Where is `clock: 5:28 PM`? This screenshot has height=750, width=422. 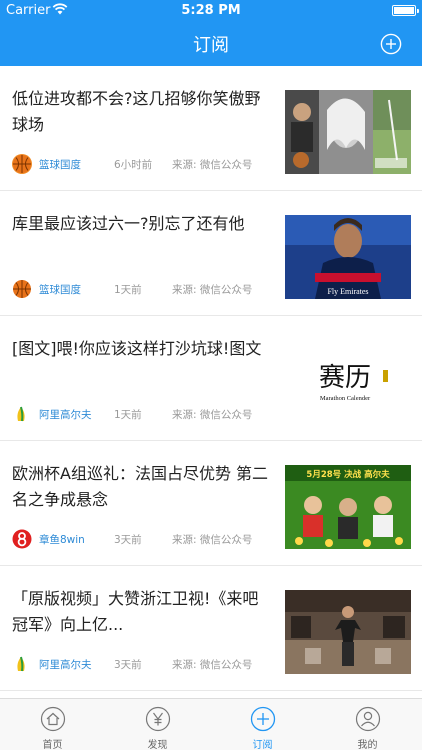
clock: 5:28 PM is located at coordinates (211, 10).